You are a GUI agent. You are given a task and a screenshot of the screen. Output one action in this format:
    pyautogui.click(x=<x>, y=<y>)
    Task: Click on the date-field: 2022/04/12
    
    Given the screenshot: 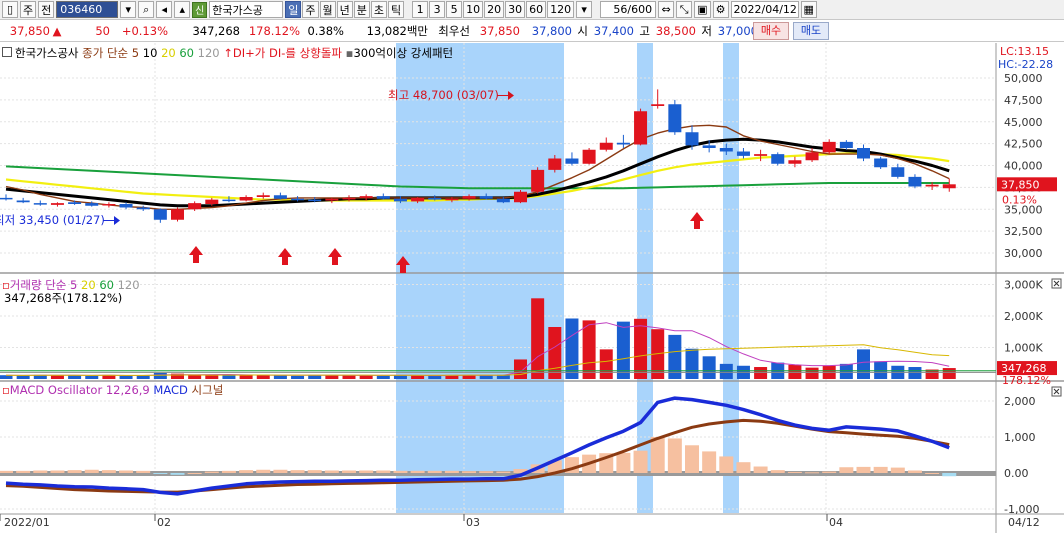 What is the action you would take?
    pyautogui.click(x=764, y=9)
    